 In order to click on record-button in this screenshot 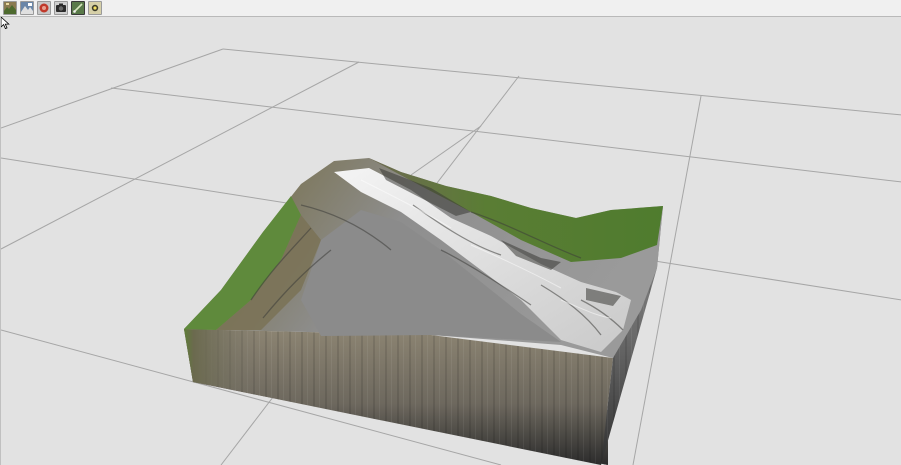, I will do `click(44, 8)`.